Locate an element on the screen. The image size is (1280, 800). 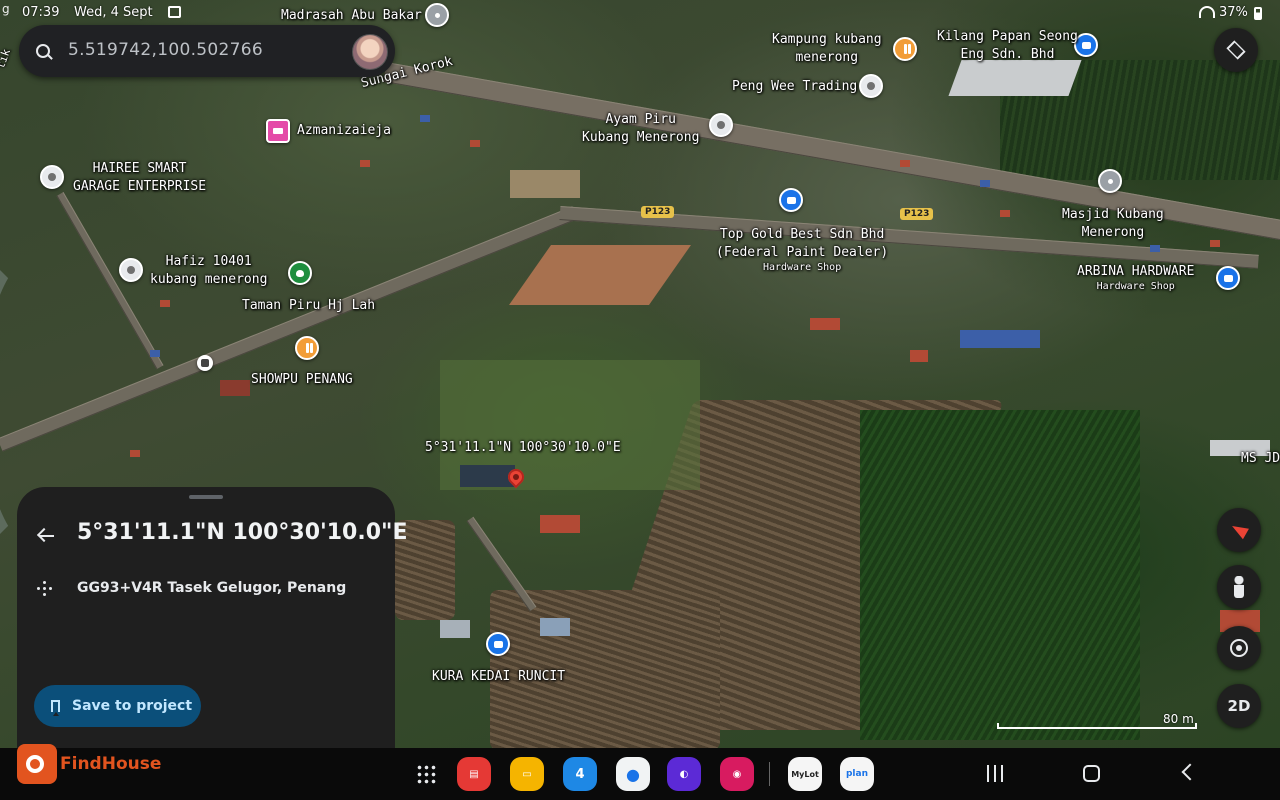
label-taman: Taman Piru Hj Lah is located at coordinates (308, 306).